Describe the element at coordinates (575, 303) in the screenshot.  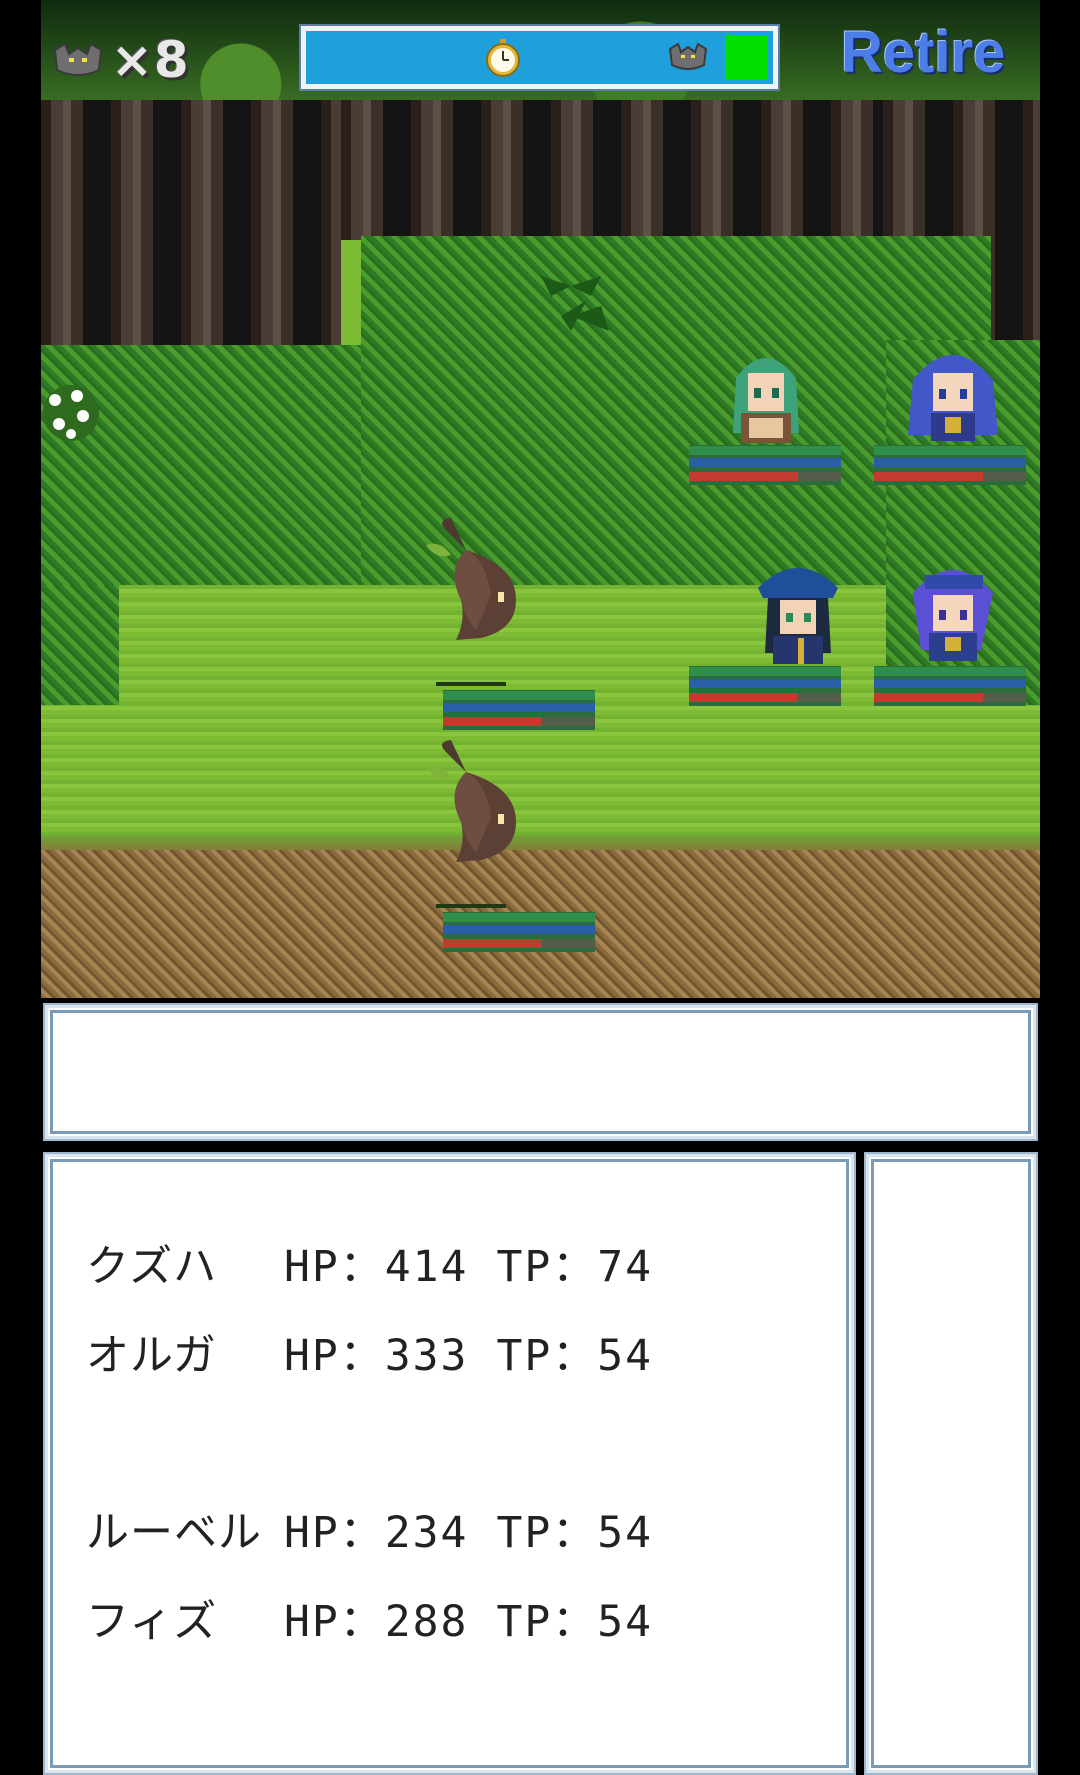
I see `weed-plant` at that location.